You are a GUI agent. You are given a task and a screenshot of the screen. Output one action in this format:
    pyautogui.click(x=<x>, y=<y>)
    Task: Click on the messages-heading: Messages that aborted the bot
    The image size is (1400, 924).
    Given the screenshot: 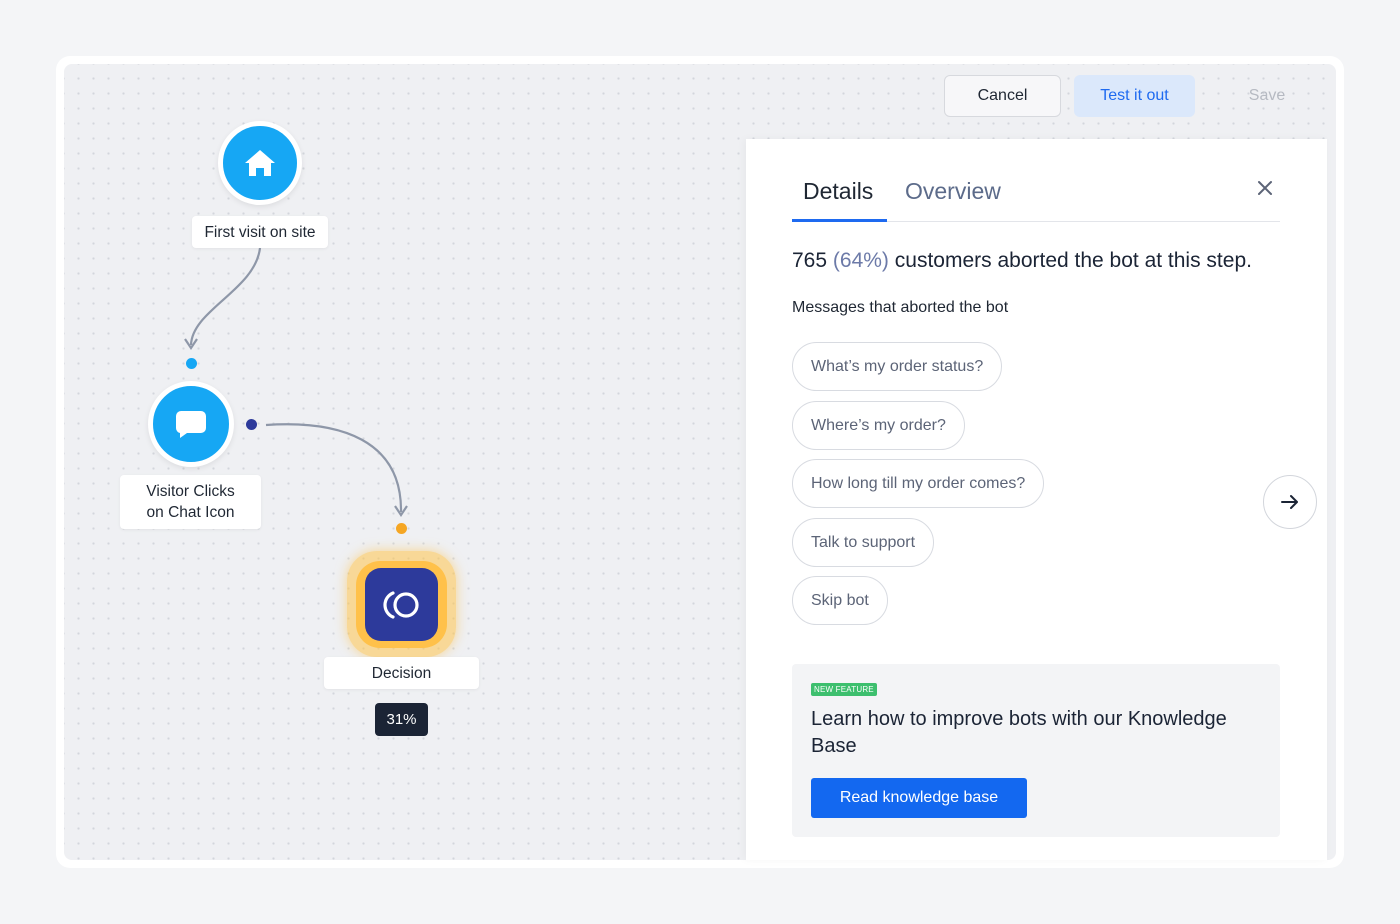 What is the action you would take?
    pyautogui.click(x=900, y=307)
    